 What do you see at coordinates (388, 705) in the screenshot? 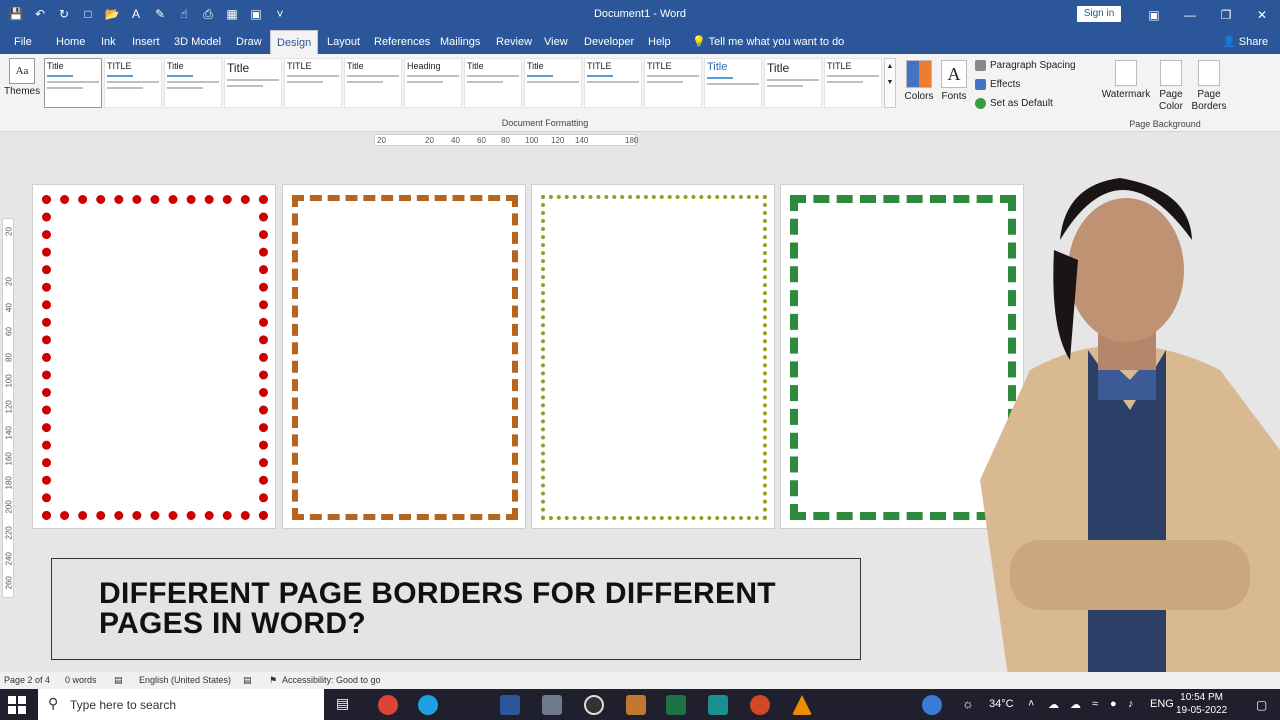
I see `chrome-icon` at bounding box center [388, 705].